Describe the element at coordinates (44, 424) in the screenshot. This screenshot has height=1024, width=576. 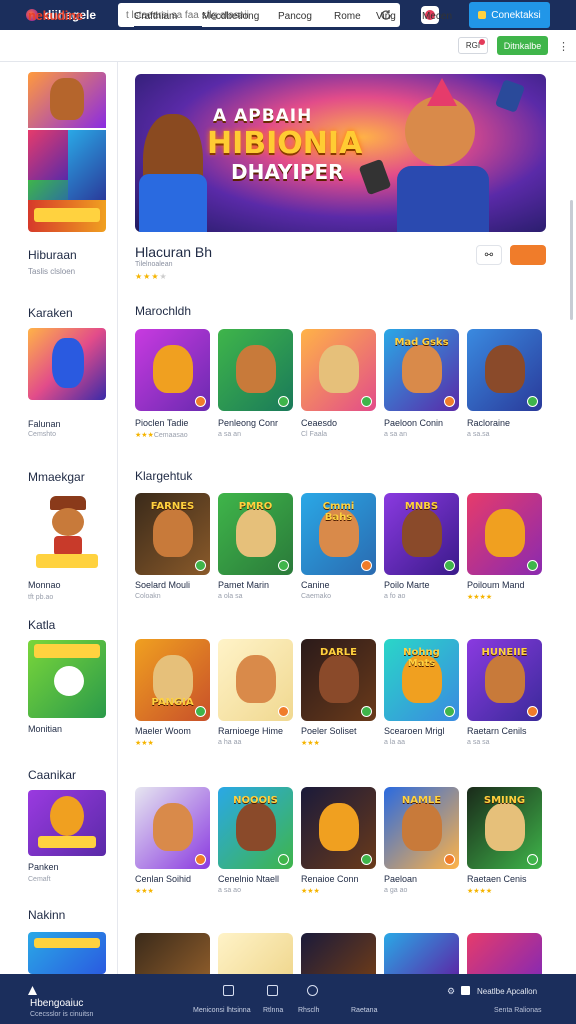
I see `sidebar-item-name: Falunan` at that location.